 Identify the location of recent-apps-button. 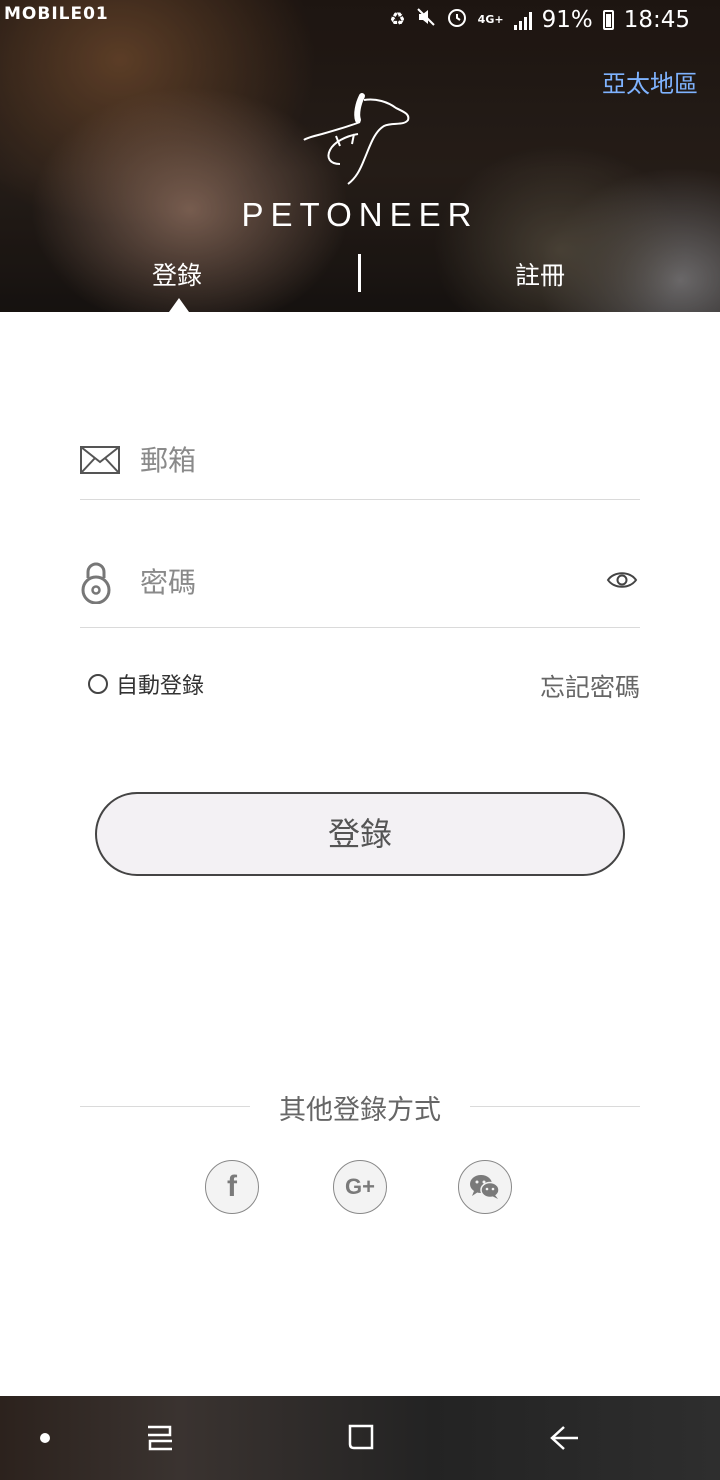
(160, 1438).